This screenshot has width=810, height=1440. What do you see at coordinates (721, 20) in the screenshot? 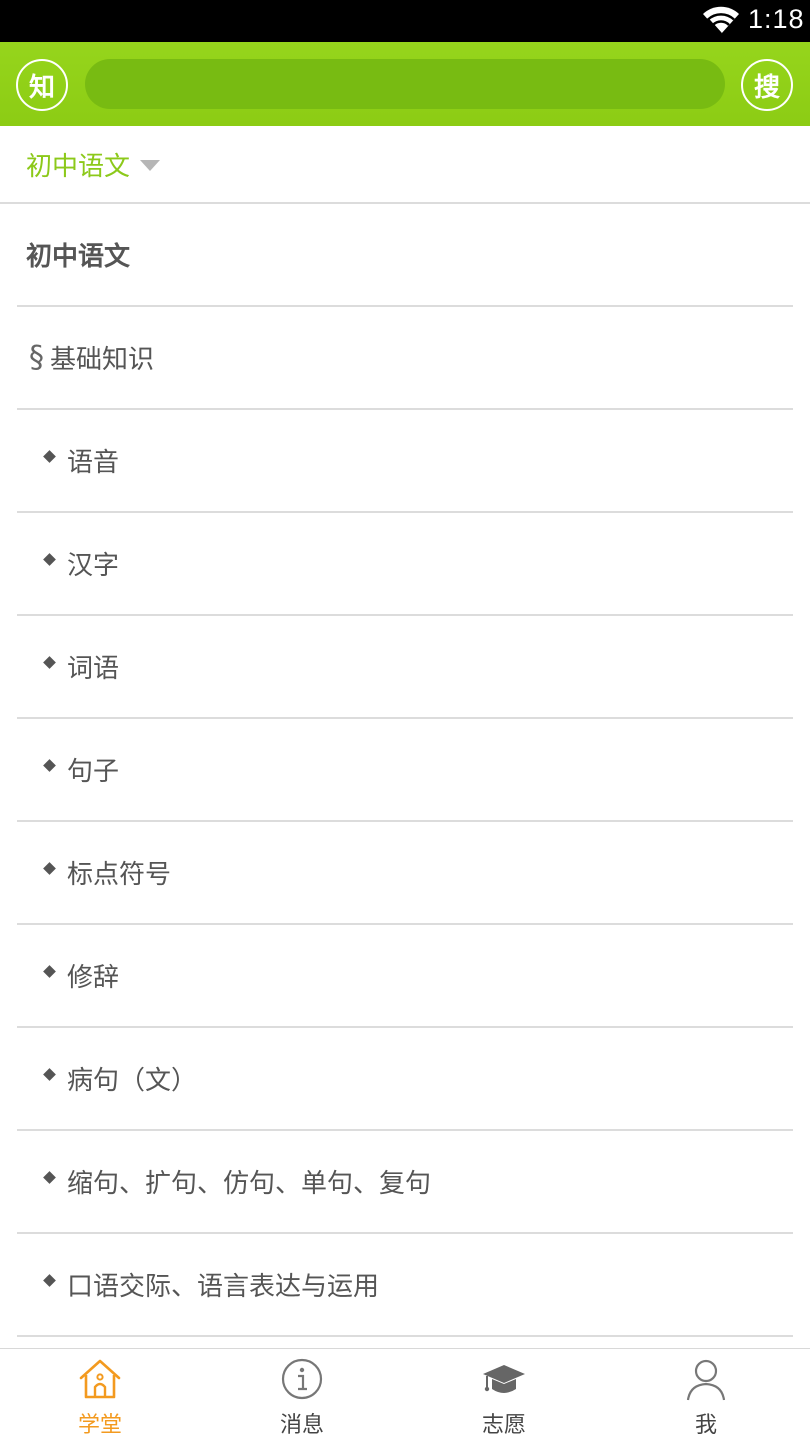
I see `wifi-icon` at bounding box center [721, 20].